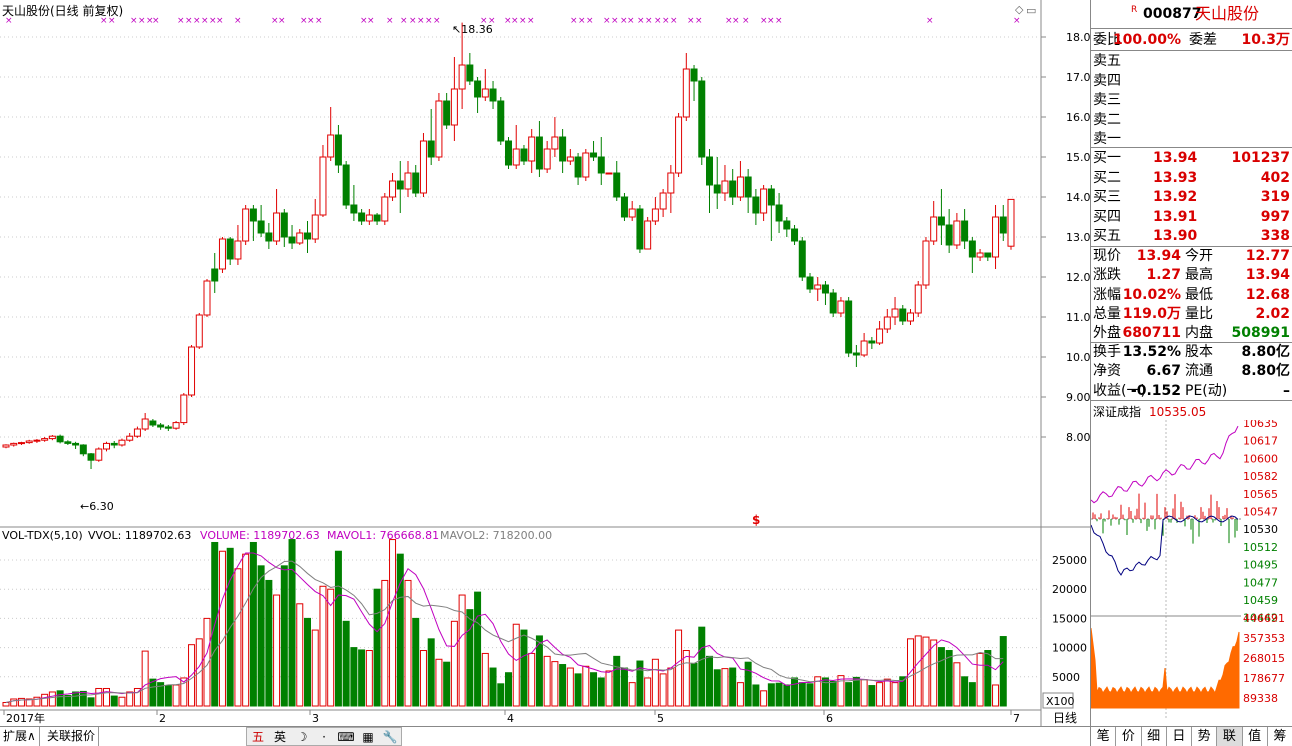 This screenshot has width=1292, height=746. I want to click on period-label: 日线, so click(1065, 718).